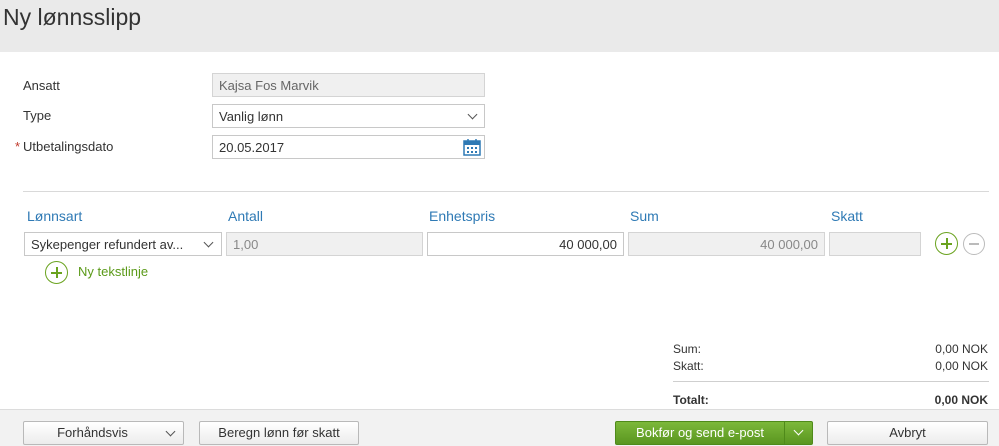 Image resolution: width=999 pixels, height=446 pixels. What do you see at coordinates (847, 216) in the screenshot?
I see `col-head-tax: Skatt` at bounding box center [847, 216].